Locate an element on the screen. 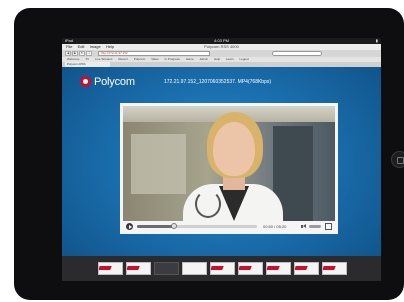 The height and width of the screenshot is (302, 404). bookmark-item: Help is located at coordinates (217, 59).